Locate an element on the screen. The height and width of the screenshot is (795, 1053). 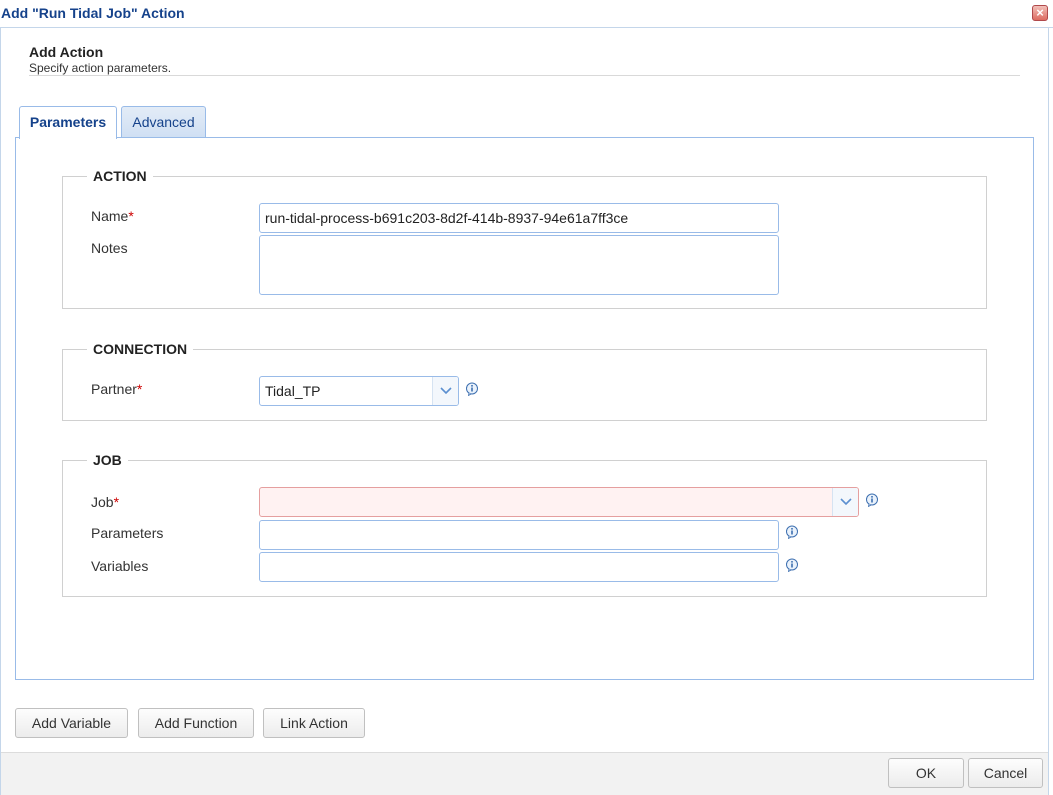
parameters-label: Parameters is located at coordinates (127, 533).